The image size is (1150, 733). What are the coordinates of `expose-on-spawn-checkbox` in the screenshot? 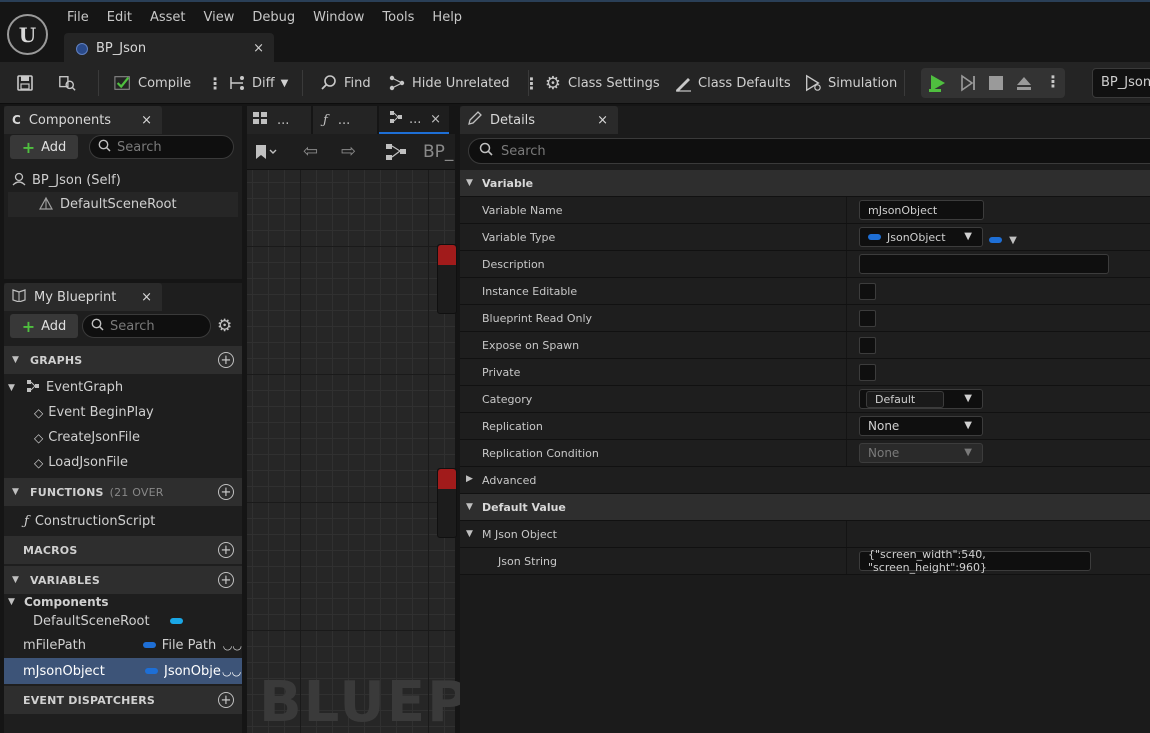 It's located at (867, 345).